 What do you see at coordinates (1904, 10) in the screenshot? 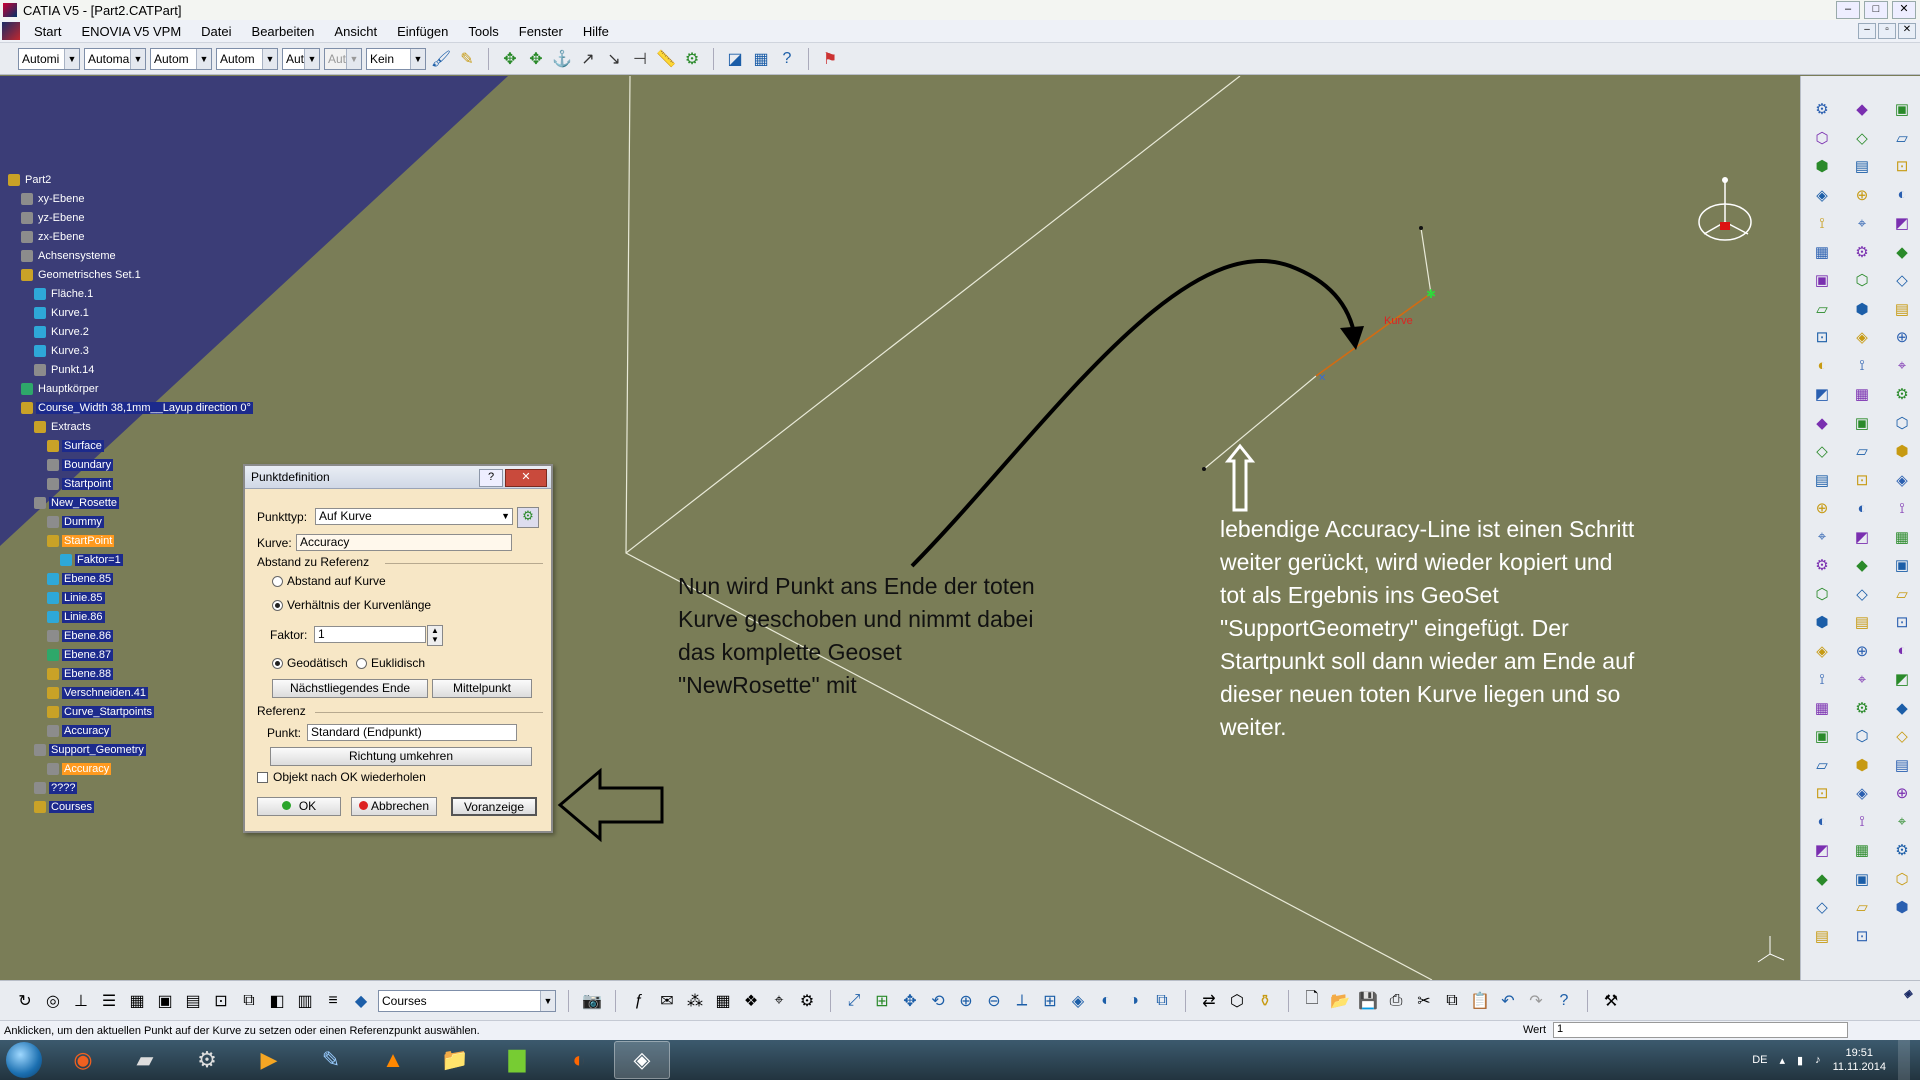
I see `close-window-button: ✕` at bounding box center [1904, 10].